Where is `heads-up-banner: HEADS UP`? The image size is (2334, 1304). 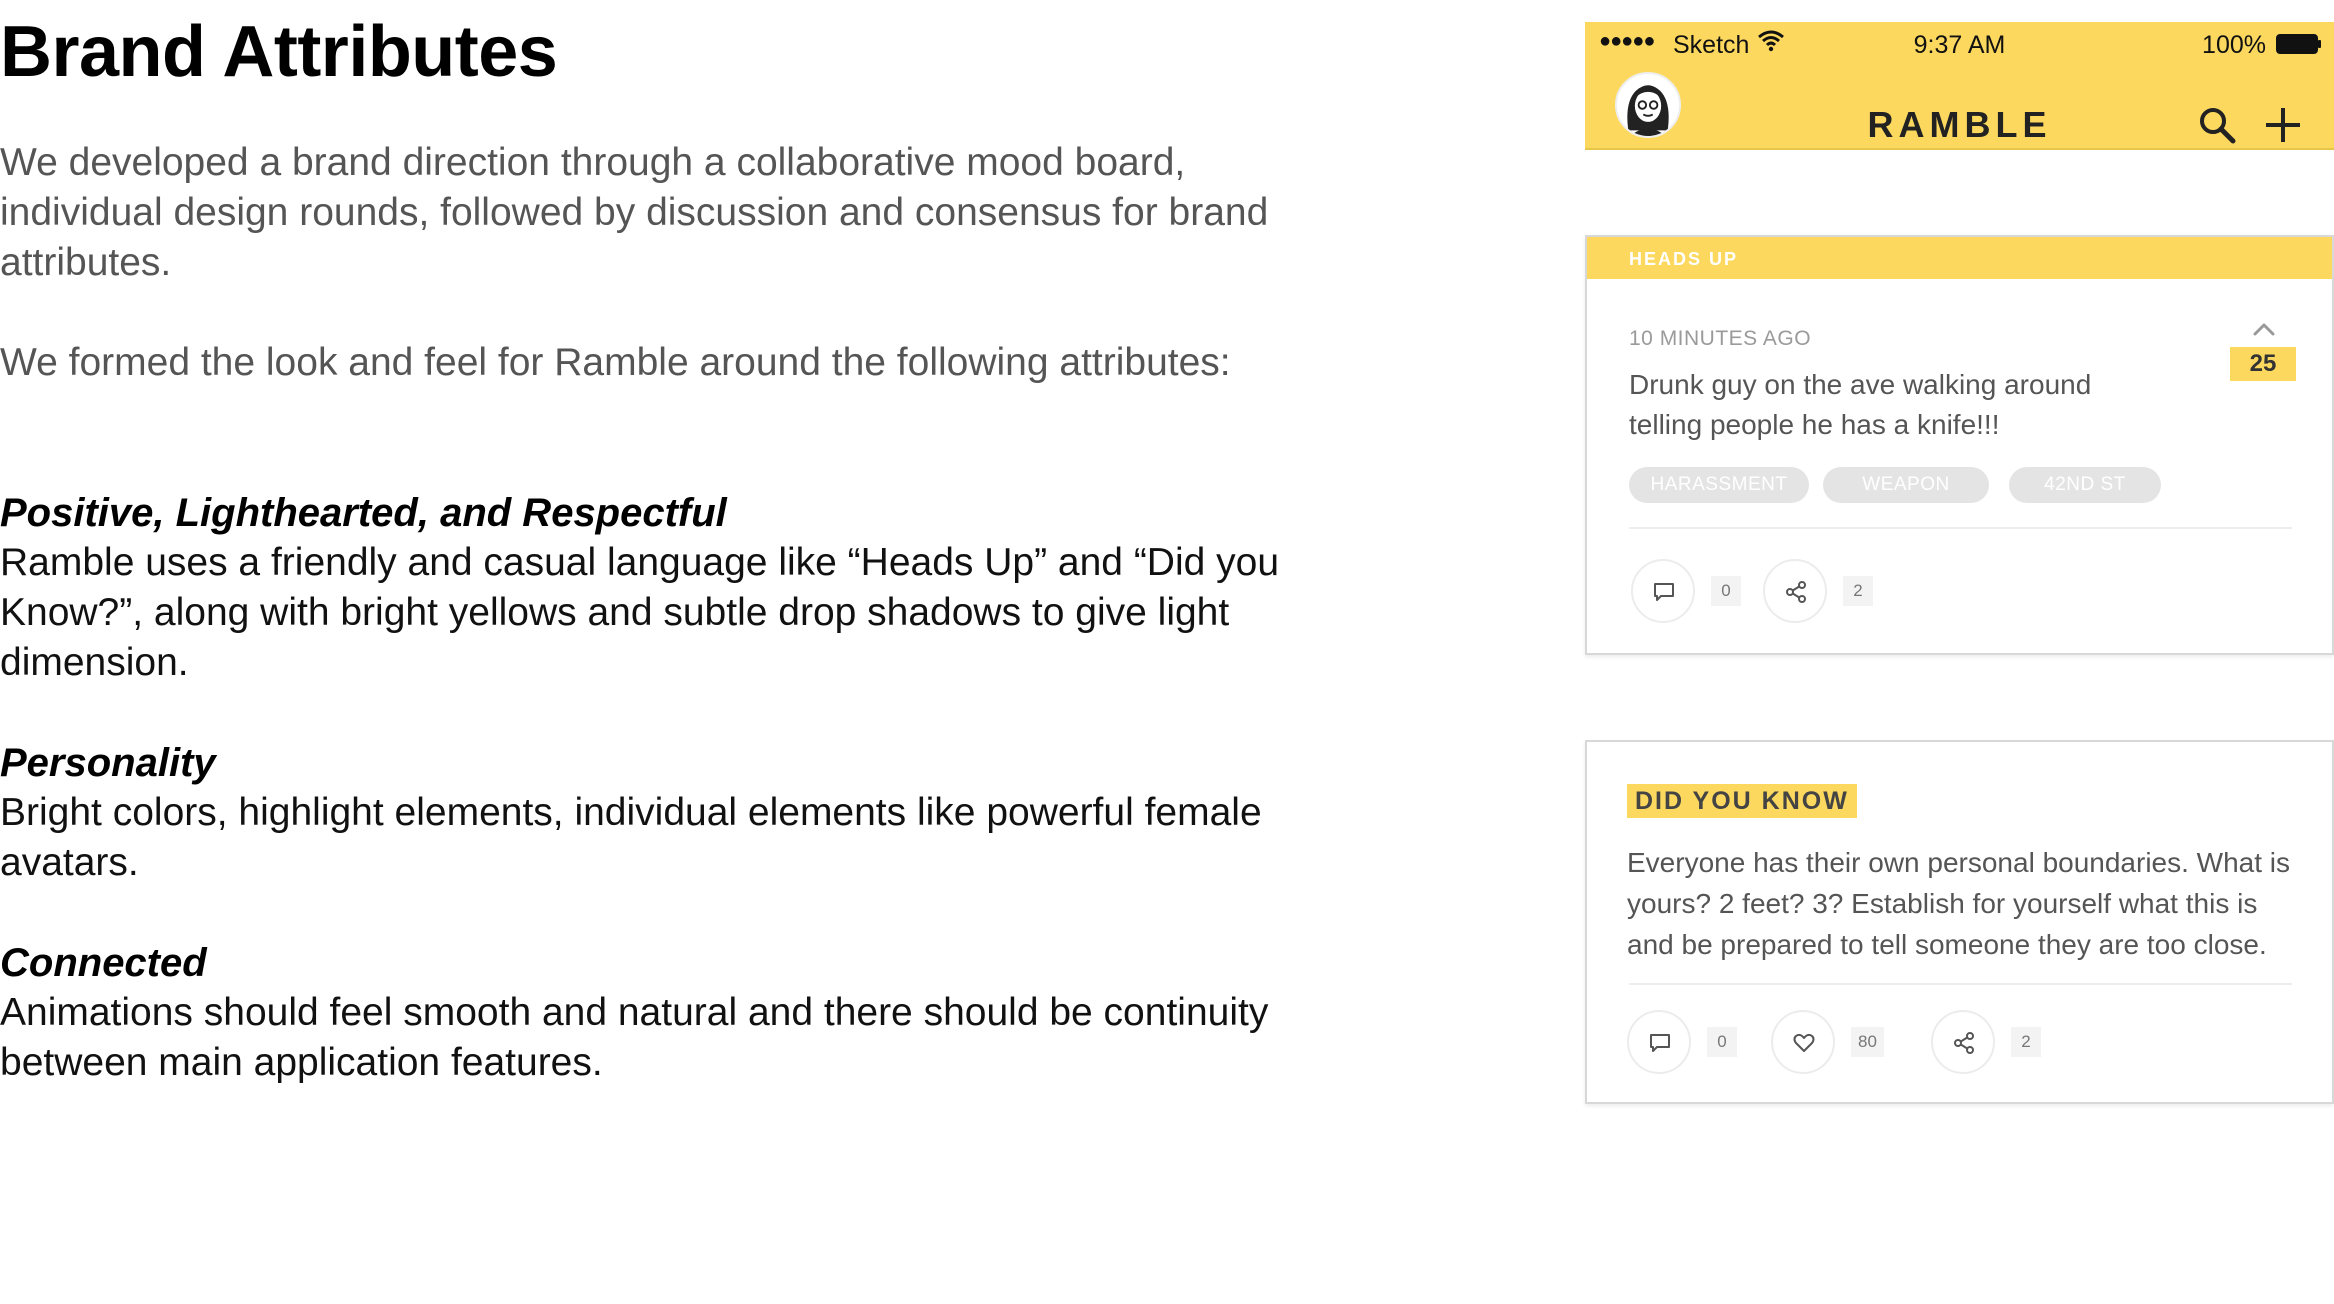
heads-up-banner: HEADS UP is located at coordinates (1959, 258).